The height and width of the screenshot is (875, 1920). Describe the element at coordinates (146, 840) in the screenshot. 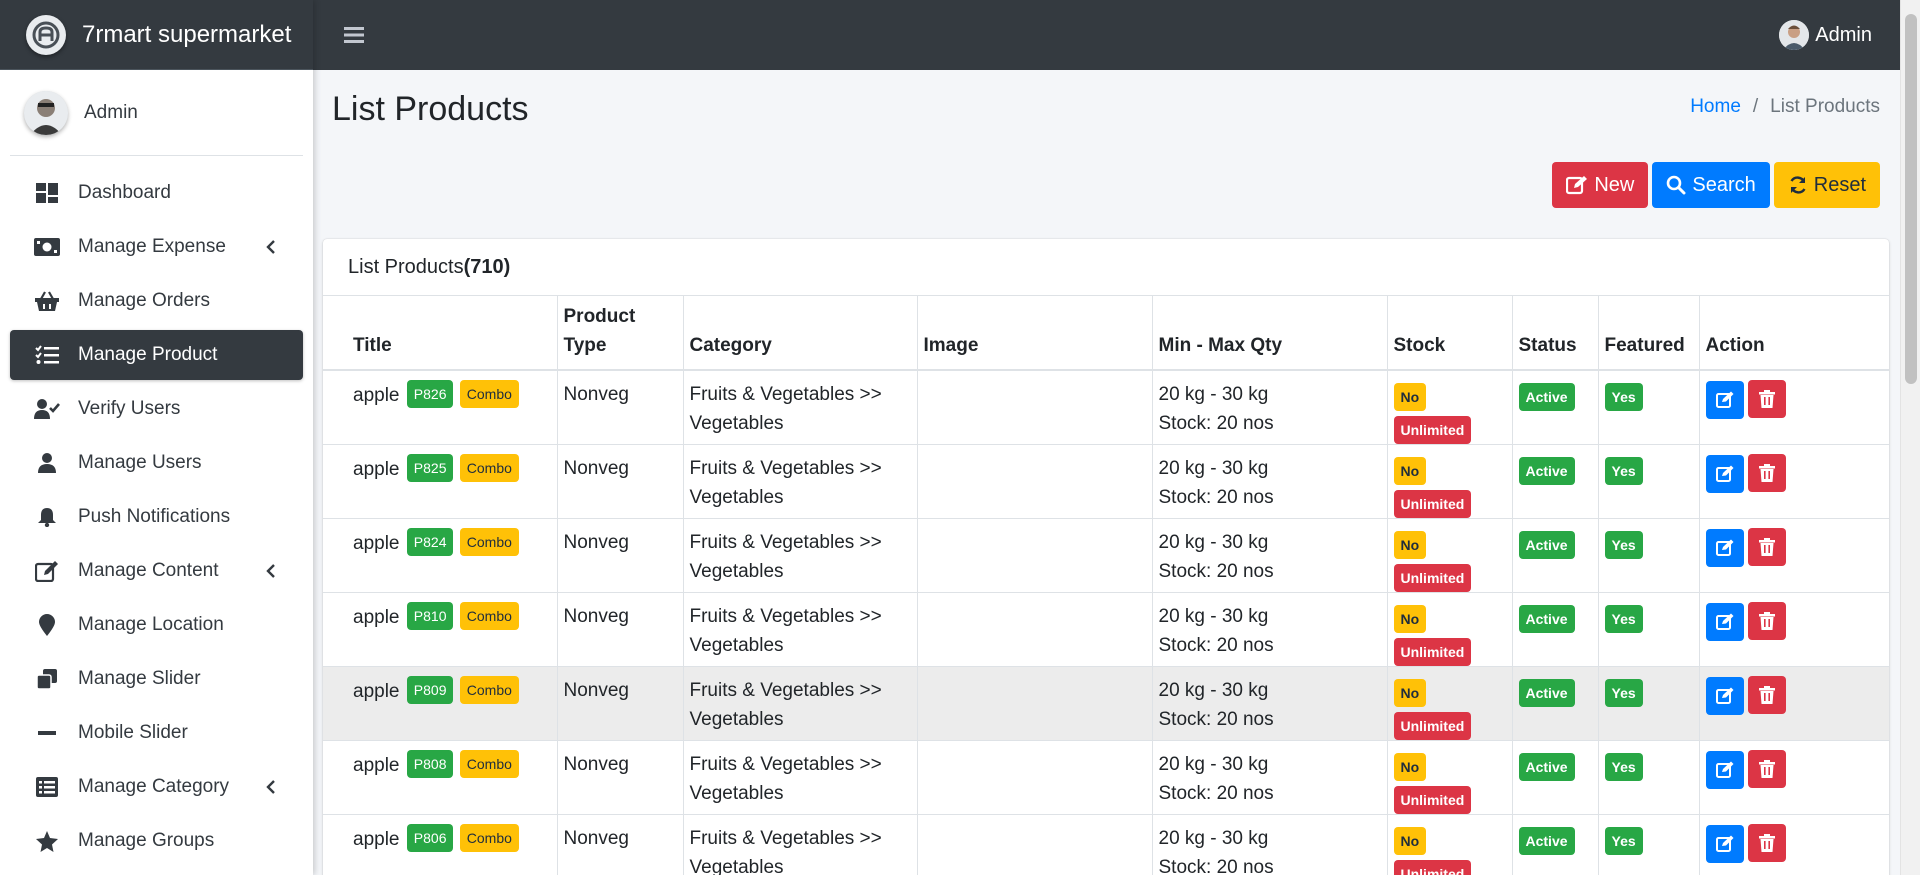

I see `sidebar-item-label: Manage Groups` at that location.